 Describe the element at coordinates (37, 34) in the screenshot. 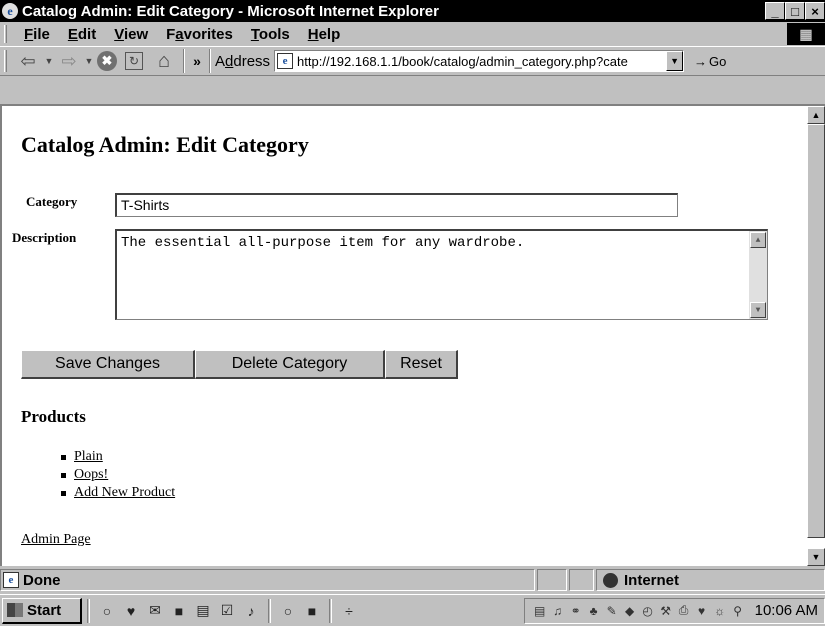

I see `menu-file: File` at that location.